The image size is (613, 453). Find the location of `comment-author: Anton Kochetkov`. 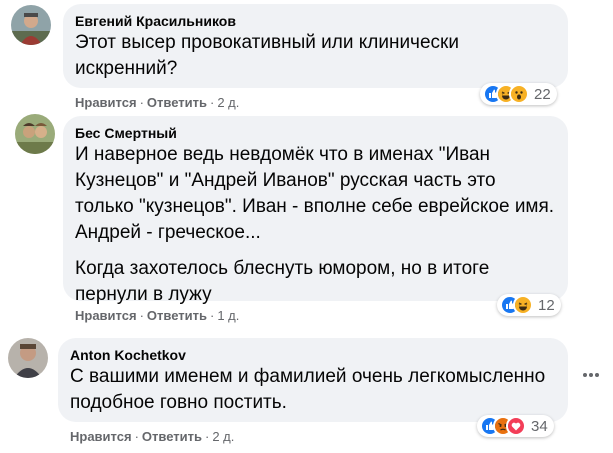

comment-author: Anton Kochetkov is located at coordinates (313, 355).